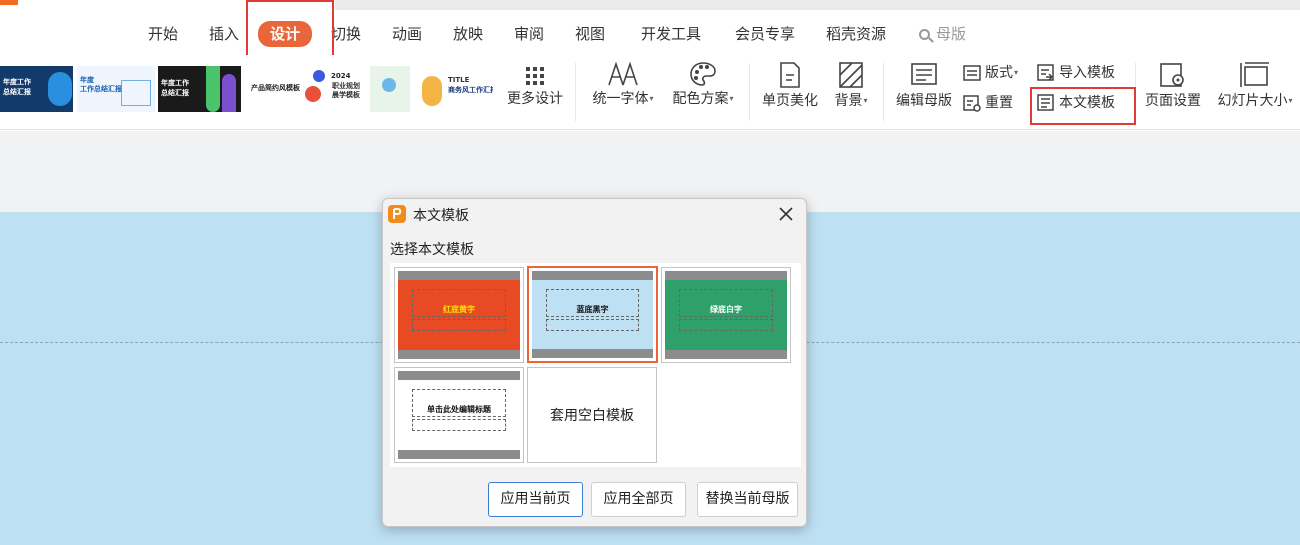 Image resolution: width=1300 pixels, height=545 pixels. I want to click on page-setup-icon, so click(1172, 75).